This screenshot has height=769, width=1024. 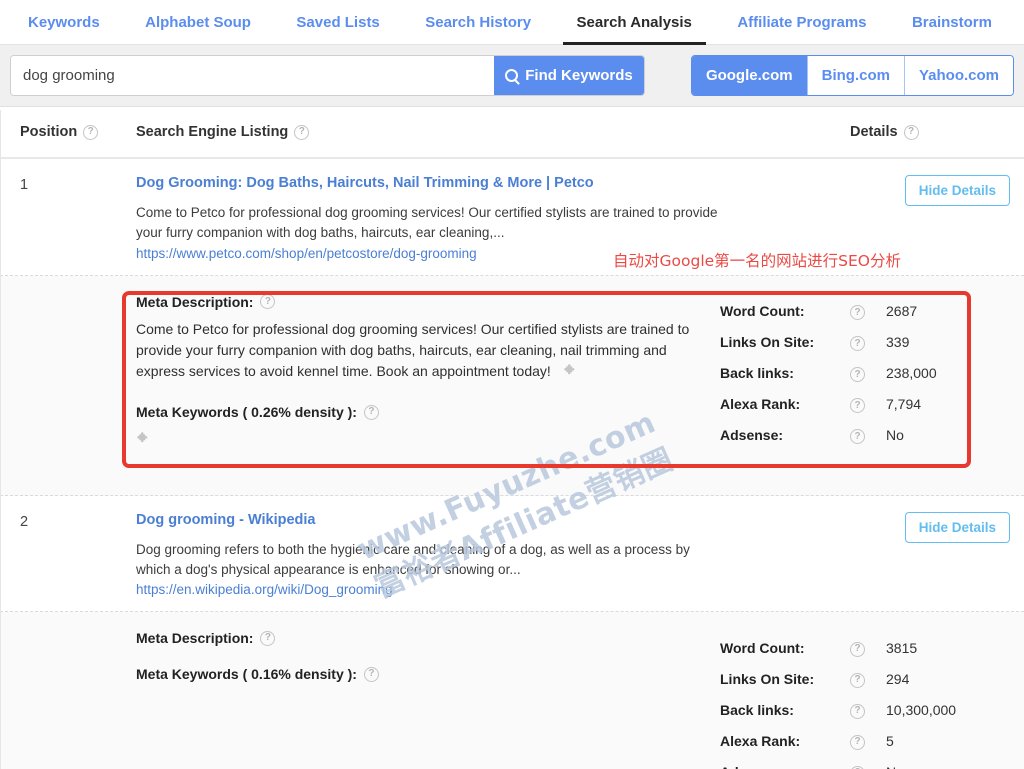 I want to click on tab-saved-lists: Saved Lists, so click(x=337, y=22).